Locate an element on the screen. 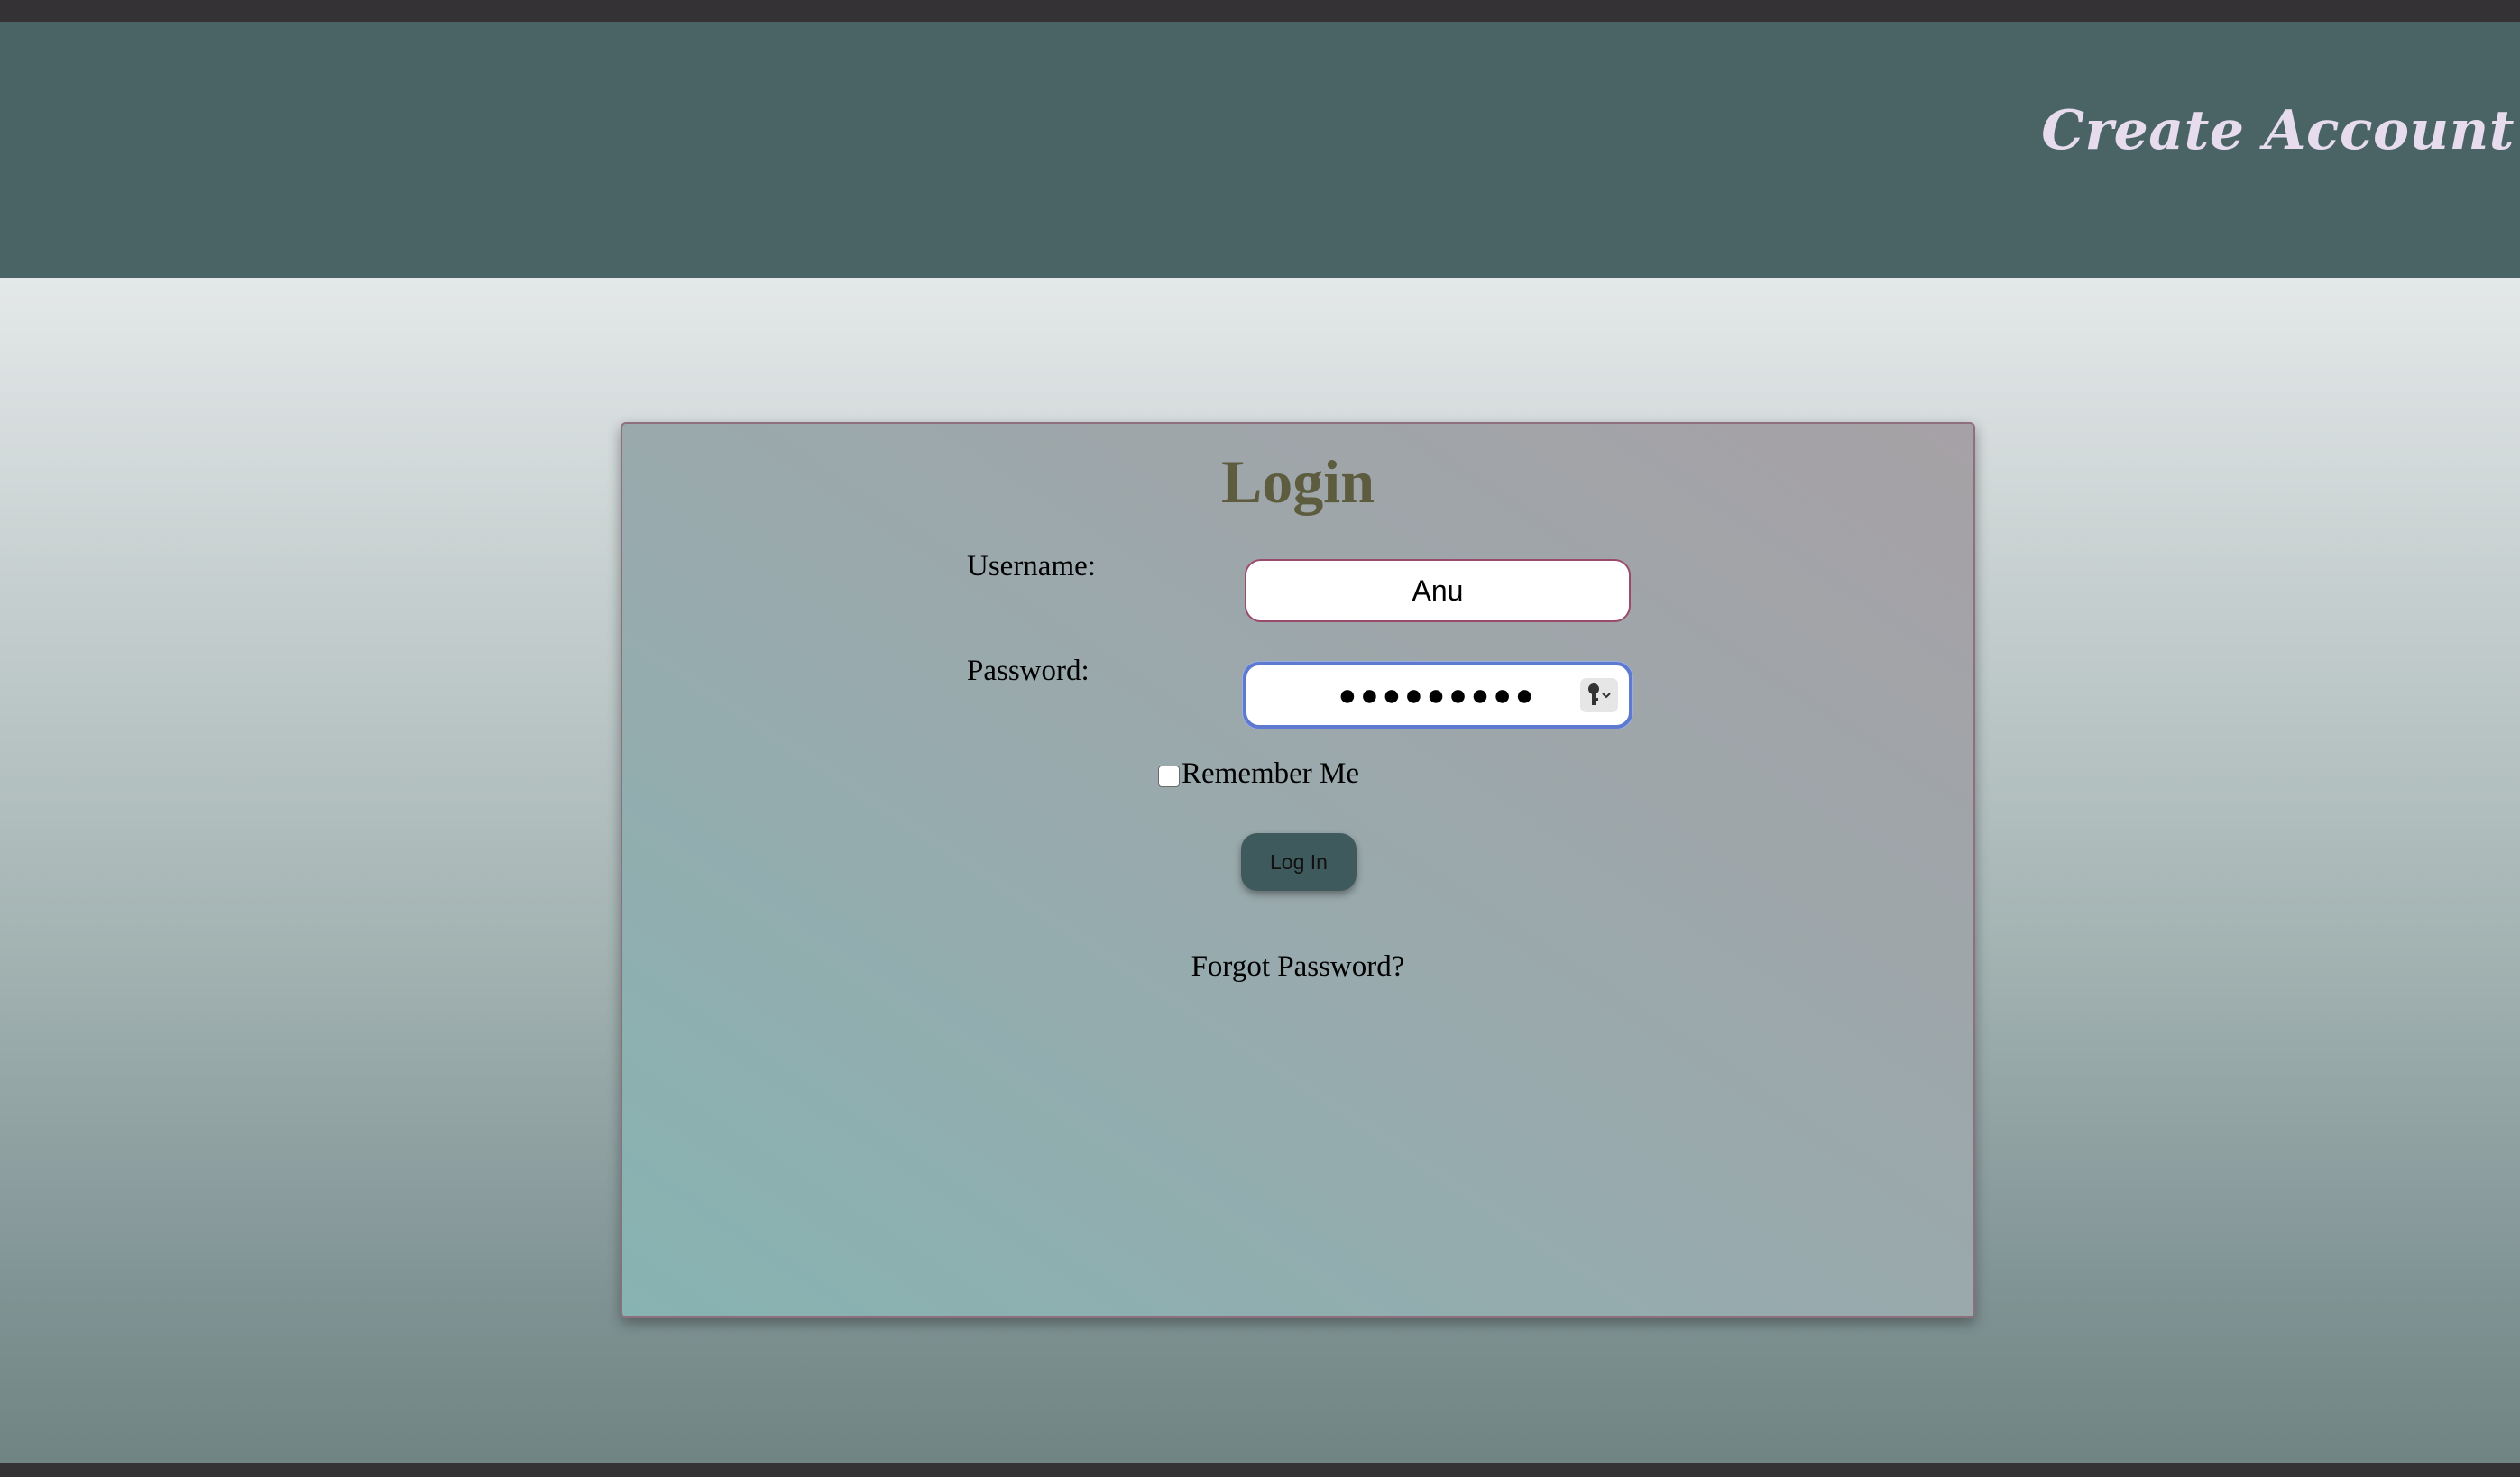  remember-me-checkbox is located at coordinates (1169, 776).